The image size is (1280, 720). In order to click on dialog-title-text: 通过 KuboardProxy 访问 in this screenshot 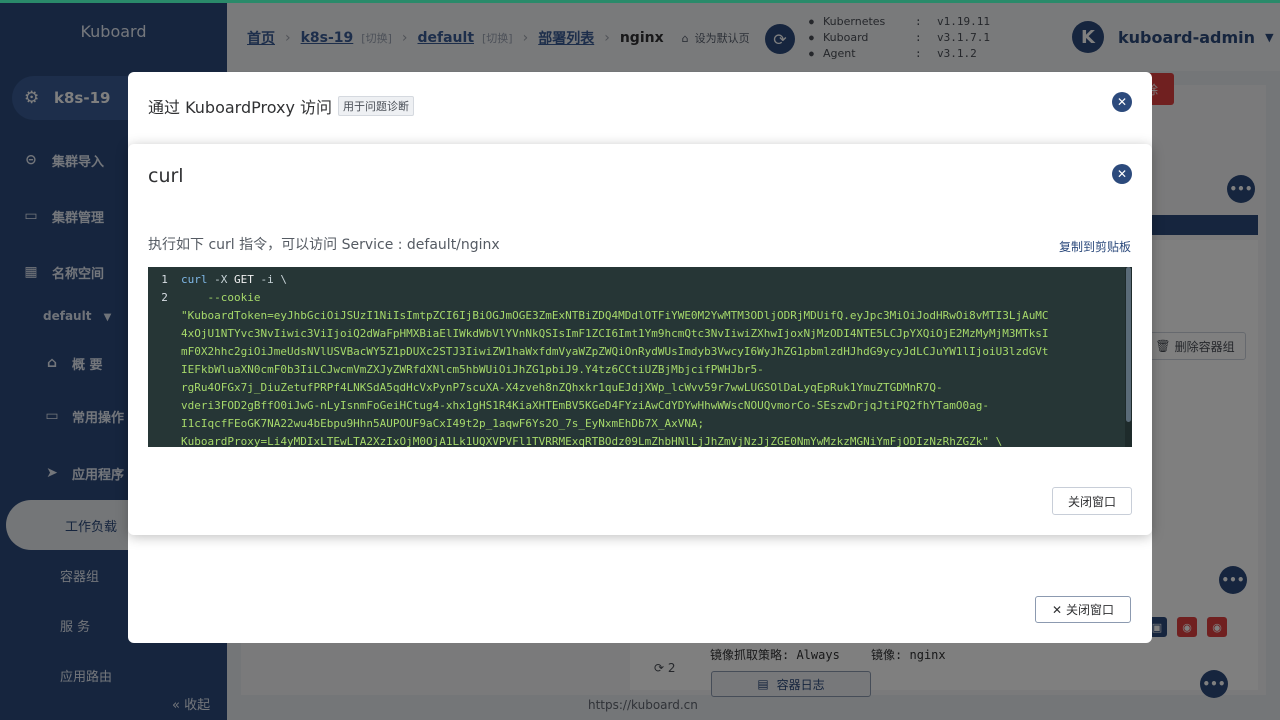, I will do `click(240, 107)`.